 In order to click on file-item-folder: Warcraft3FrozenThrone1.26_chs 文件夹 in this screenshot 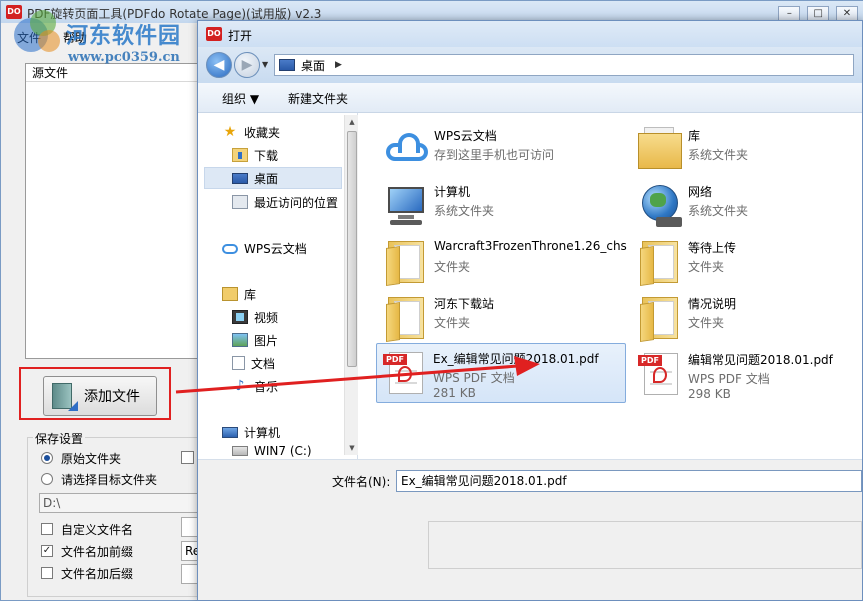, I will do `click(503, 261)`.